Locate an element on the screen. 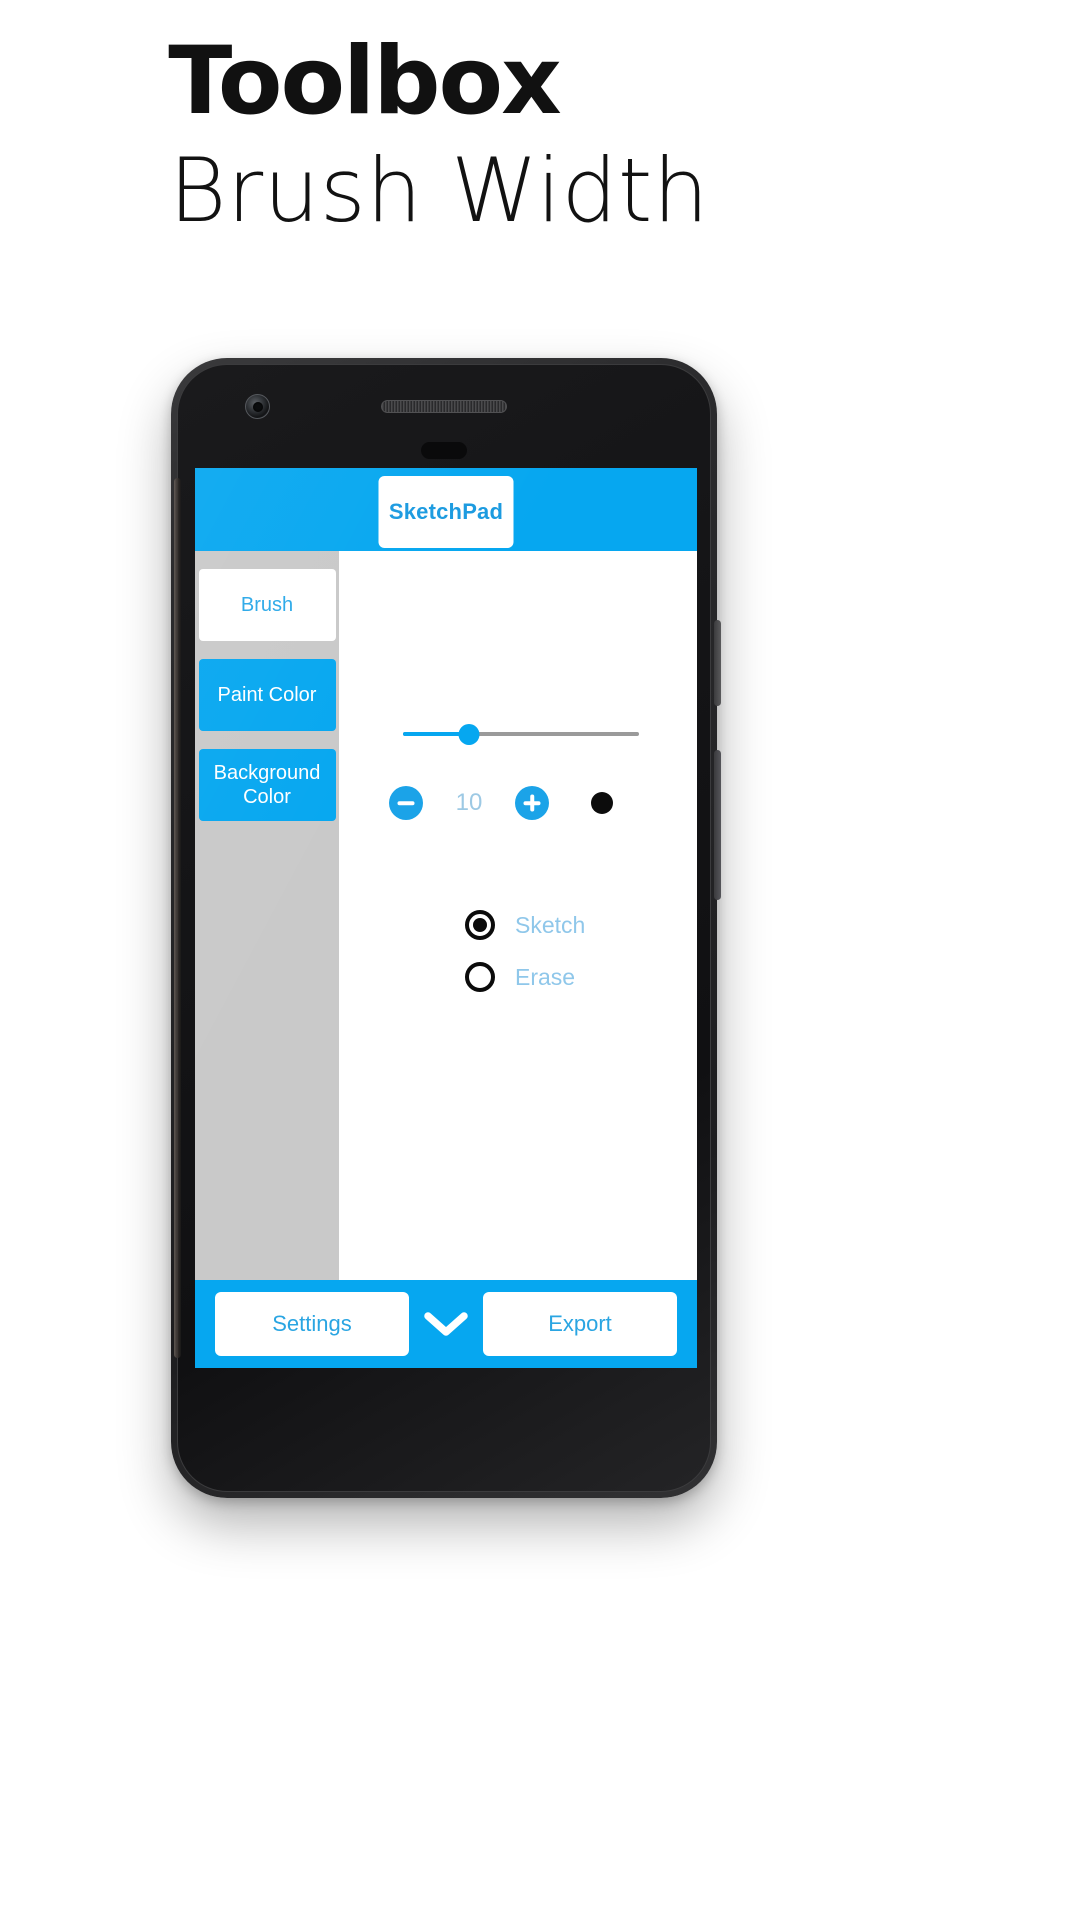 This screenshot has height=1920, width=1080. tool-sidebar: Brush Paint Color Background Color is located at coordinates (267, 915).